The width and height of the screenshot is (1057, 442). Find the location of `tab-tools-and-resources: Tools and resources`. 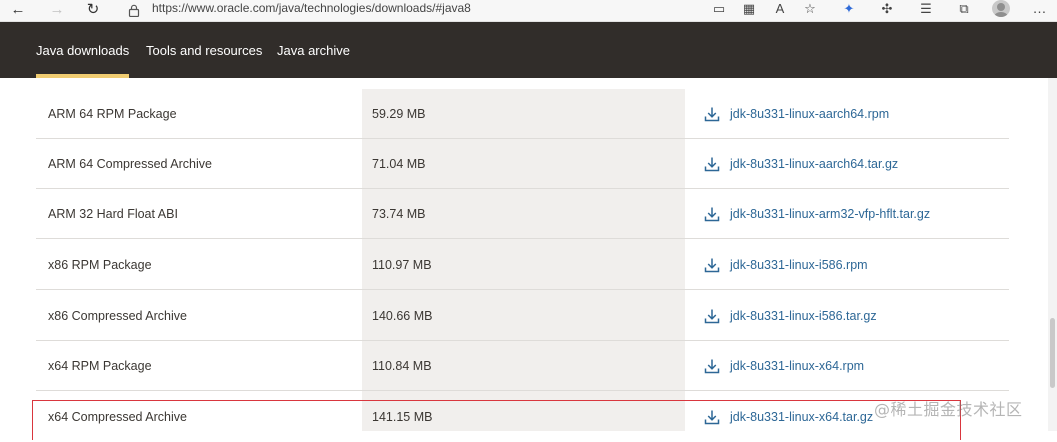

tab-tools-and-resources: Tools and resources is located at coordinates (204, 50).